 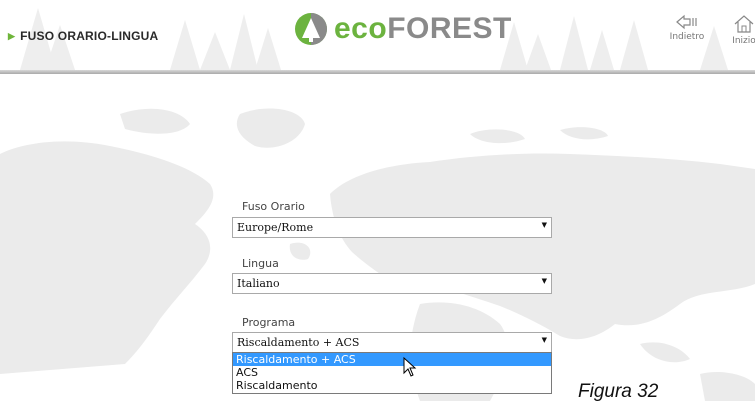 What do you see at coordinates (392, 342) in the screenshot?
I see `program-select: Riscaldamento + ACS ▼` at bounding box center [392, 342].